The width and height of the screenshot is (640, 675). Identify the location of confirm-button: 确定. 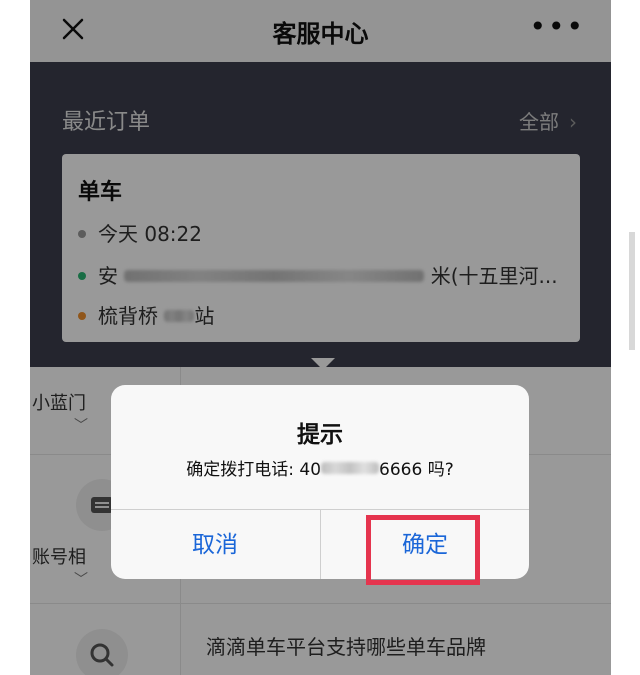
(425, 544).